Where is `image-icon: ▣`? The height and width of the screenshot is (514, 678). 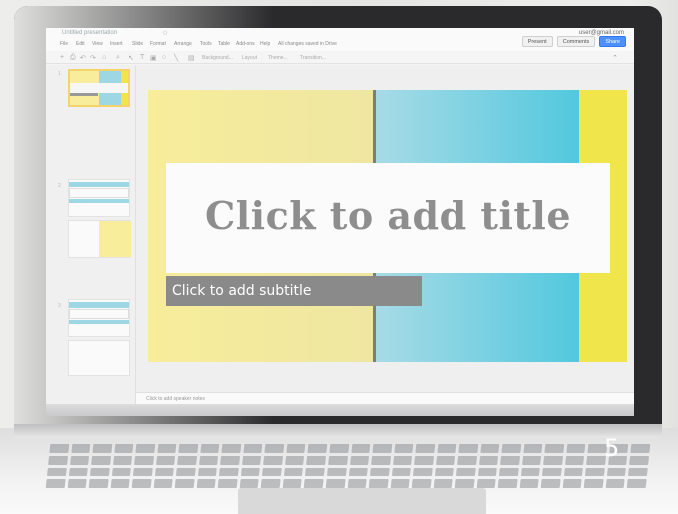 image-icon: ▣ is located at coordinates (153, 58).